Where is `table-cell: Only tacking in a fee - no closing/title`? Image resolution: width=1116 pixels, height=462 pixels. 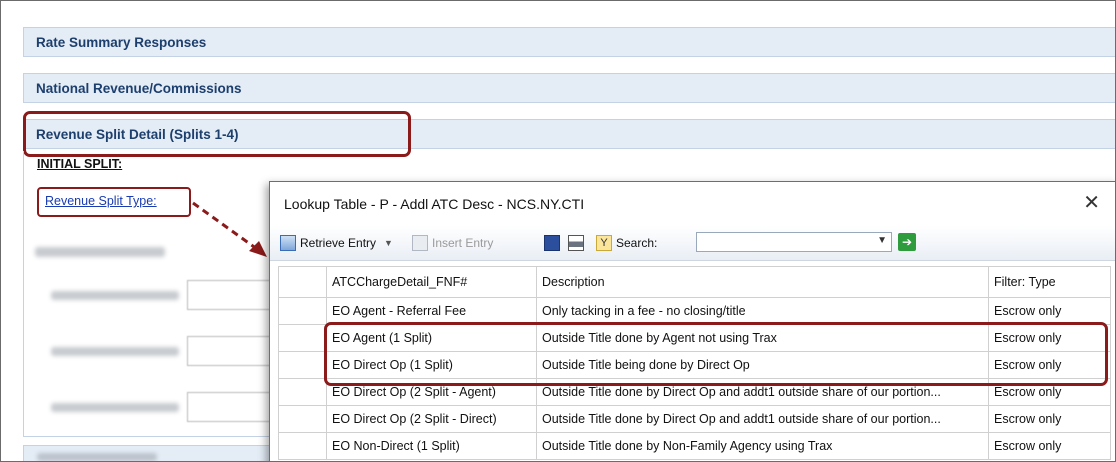 table-cell: Only tacking in a fee - no closing/title is located at coordinates (762, 311).